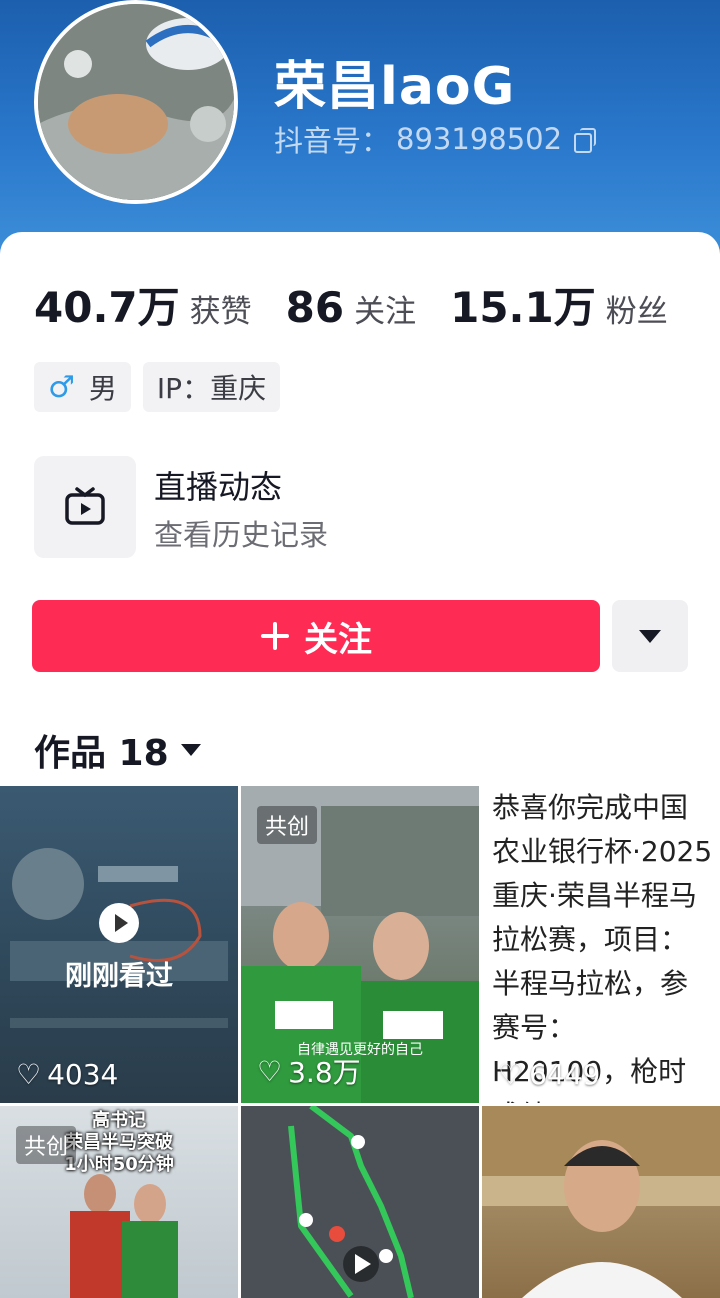 Image resolution: width=720 pixels, height=1298 pixels. What do you see at coordinates (354, 508) in the screenshot?
I see `live-history-entry: 直播动态 查看历史记录` at bounding box center [354, 508].